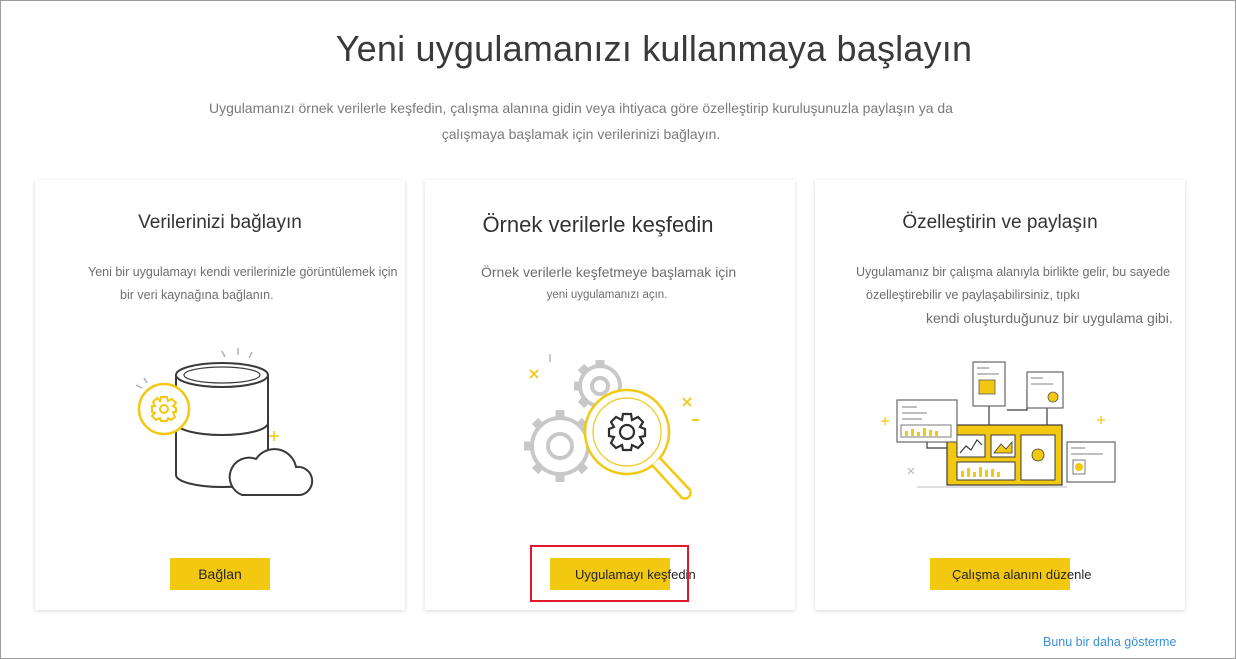 This screenshot has width=1236, height=659. I want to click on edit-workspace-button: Çalışma alanını düzenle, so click(1010, 574).